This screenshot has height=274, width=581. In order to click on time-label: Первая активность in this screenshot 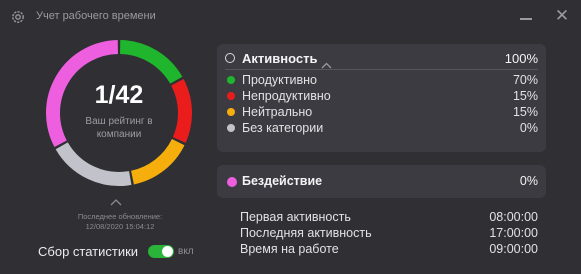, I will do `click(295, 217)`.